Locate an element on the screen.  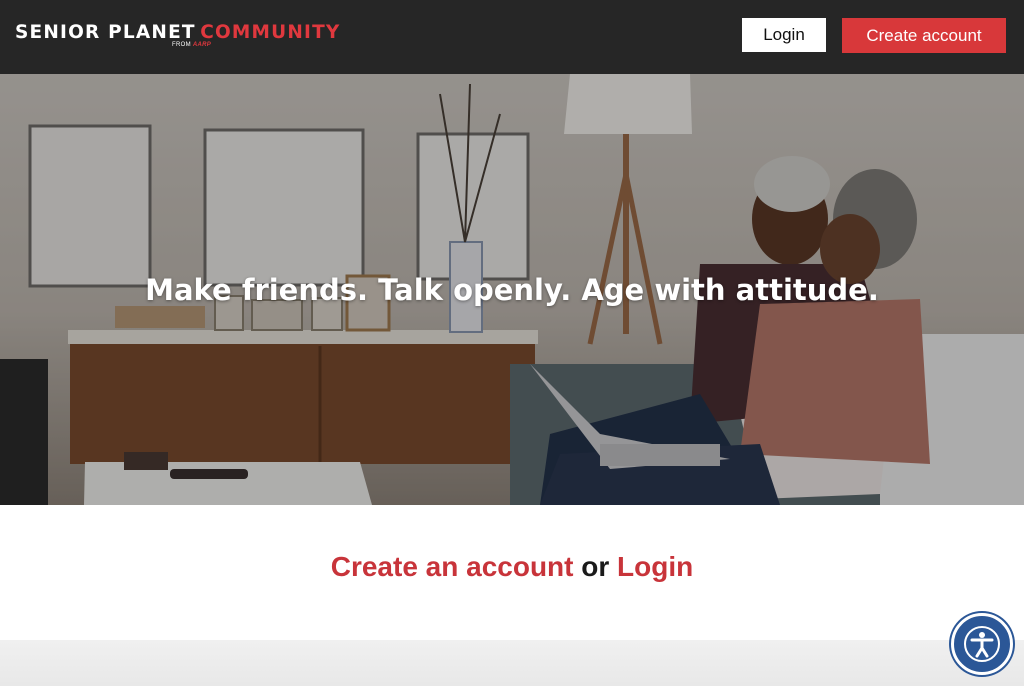
logo-from-aarp: FROM AARP is located at coordinates (191, 45).